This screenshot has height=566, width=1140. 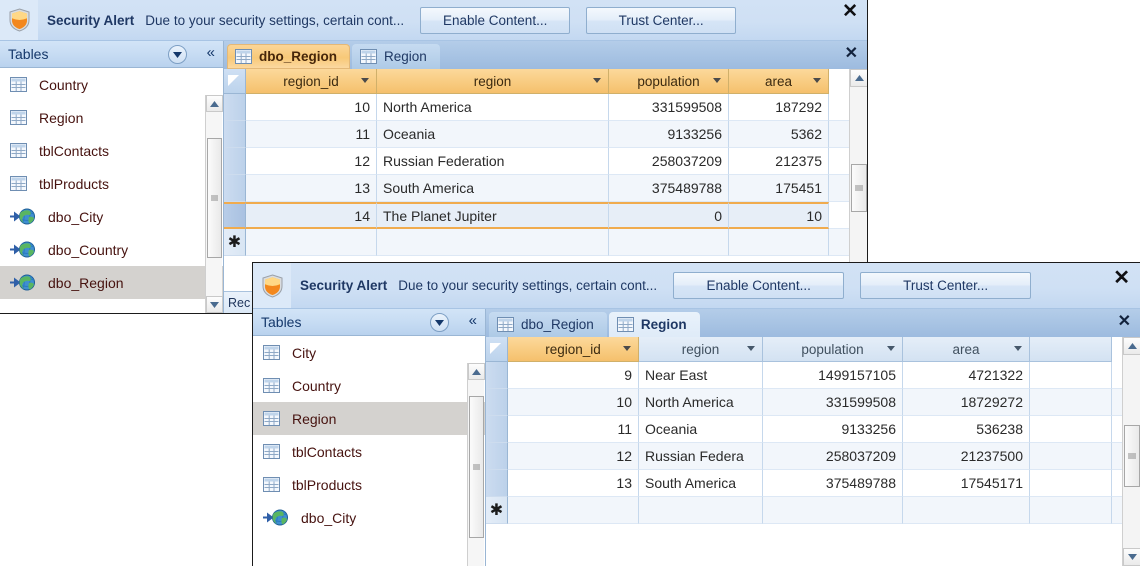 What do you see at coordinates (966, 483) in the screenshot?
I see `cell-area: 17545171` at bounding box center [966, 483].